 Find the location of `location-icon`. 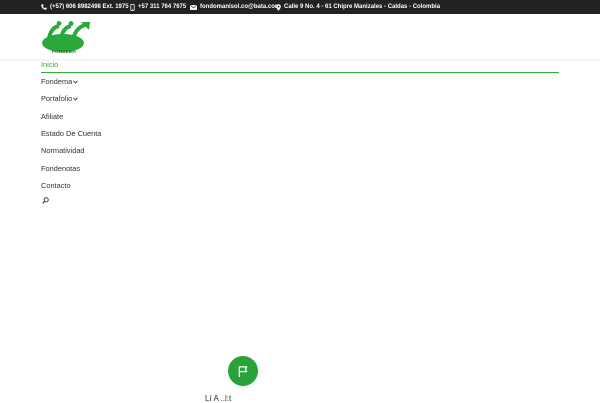

location-icon is located at coordinates (278, 7).